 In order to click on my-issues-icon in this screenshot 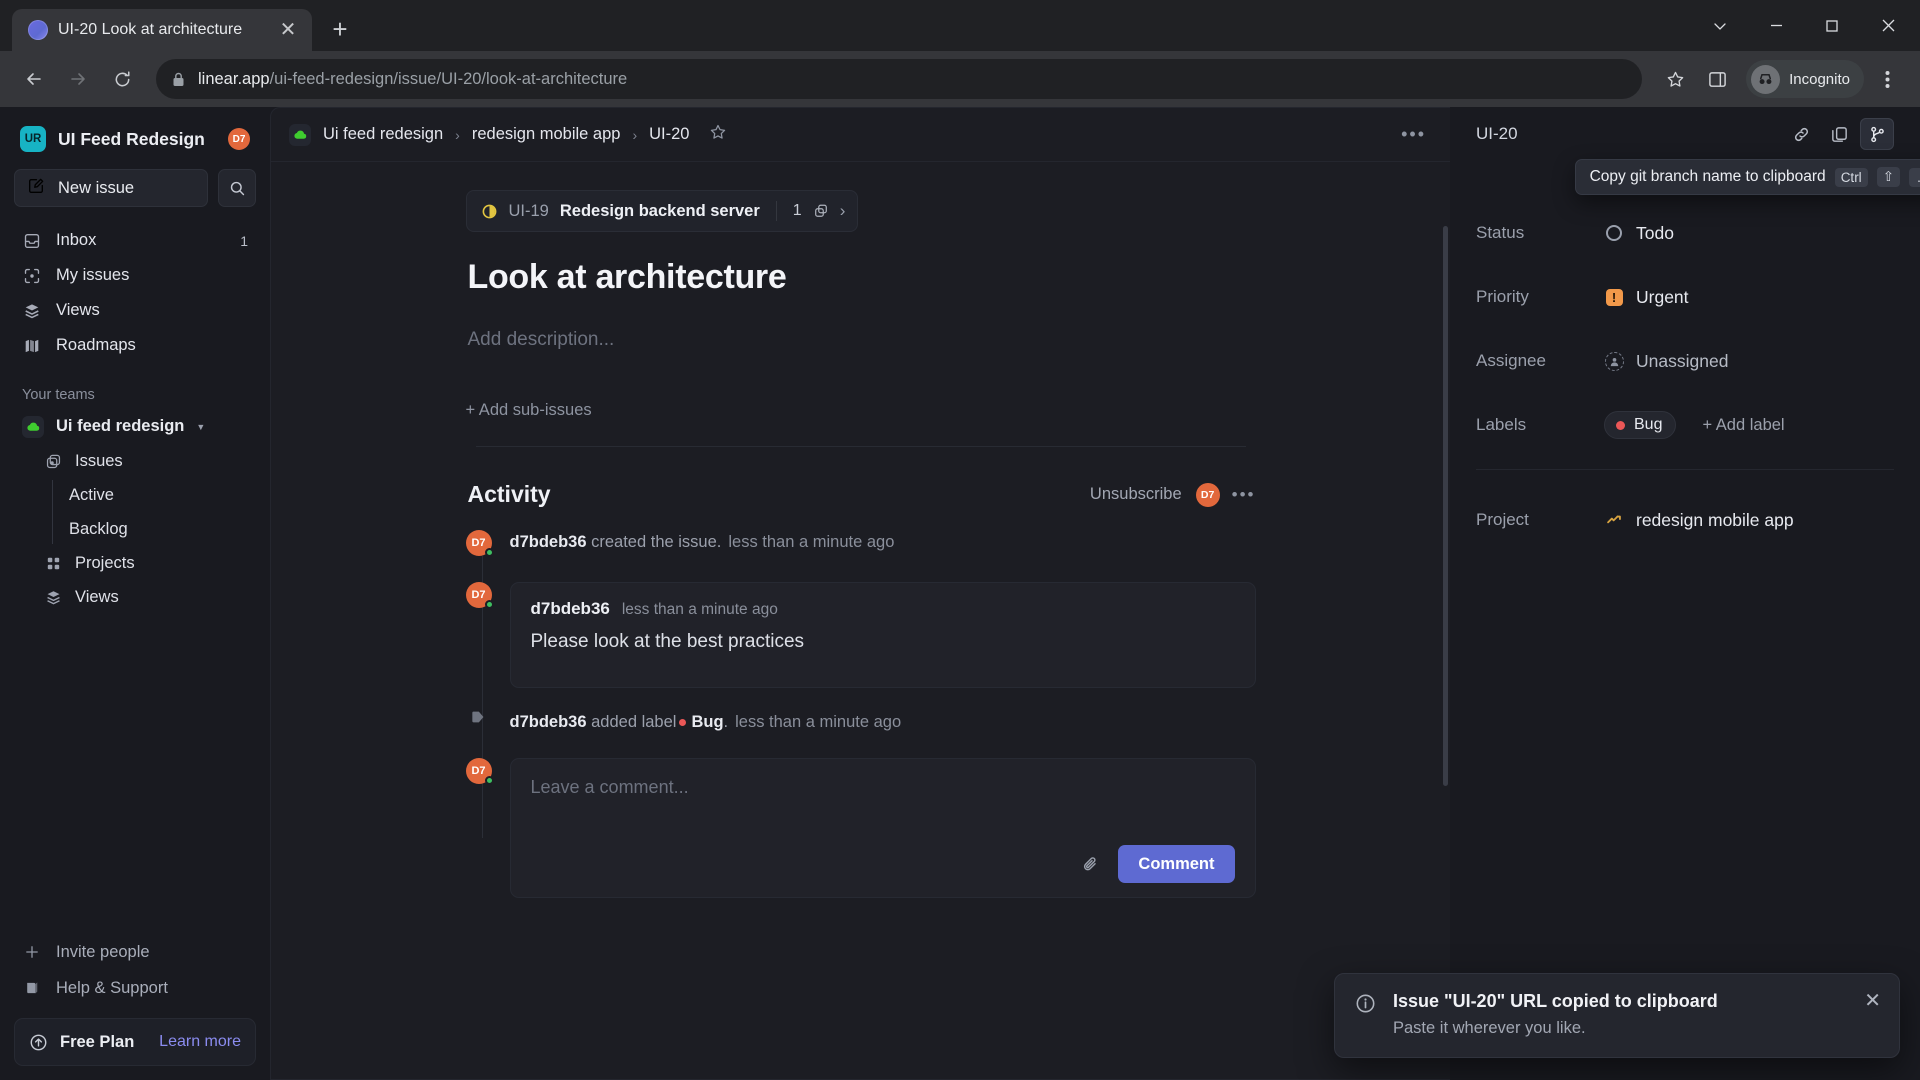, I will do `click(32, 276)`.